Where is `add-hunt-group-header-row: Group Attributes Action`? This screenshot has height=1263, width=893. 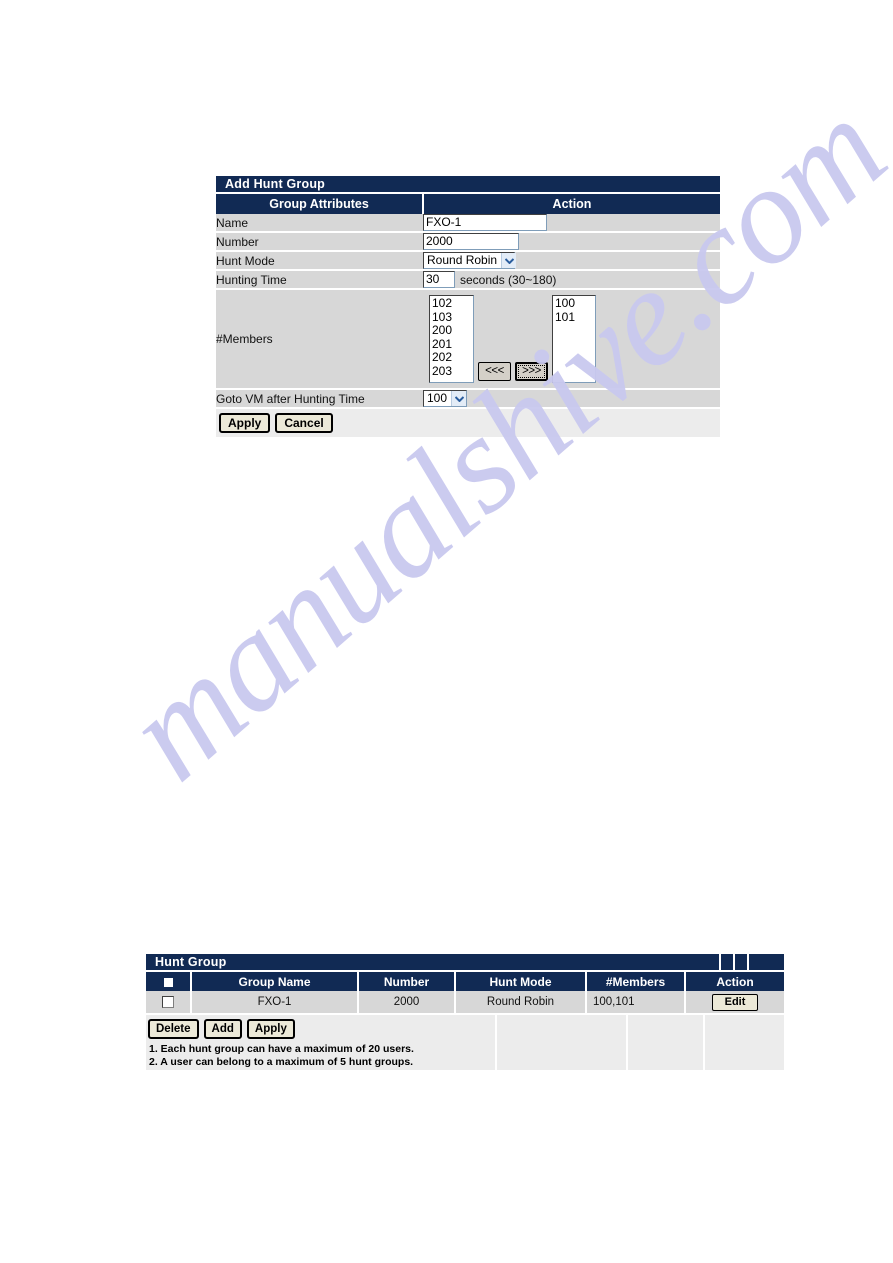 add-hunt-group-header-row: Group Attributes Action is located at coordinates (468, 203).